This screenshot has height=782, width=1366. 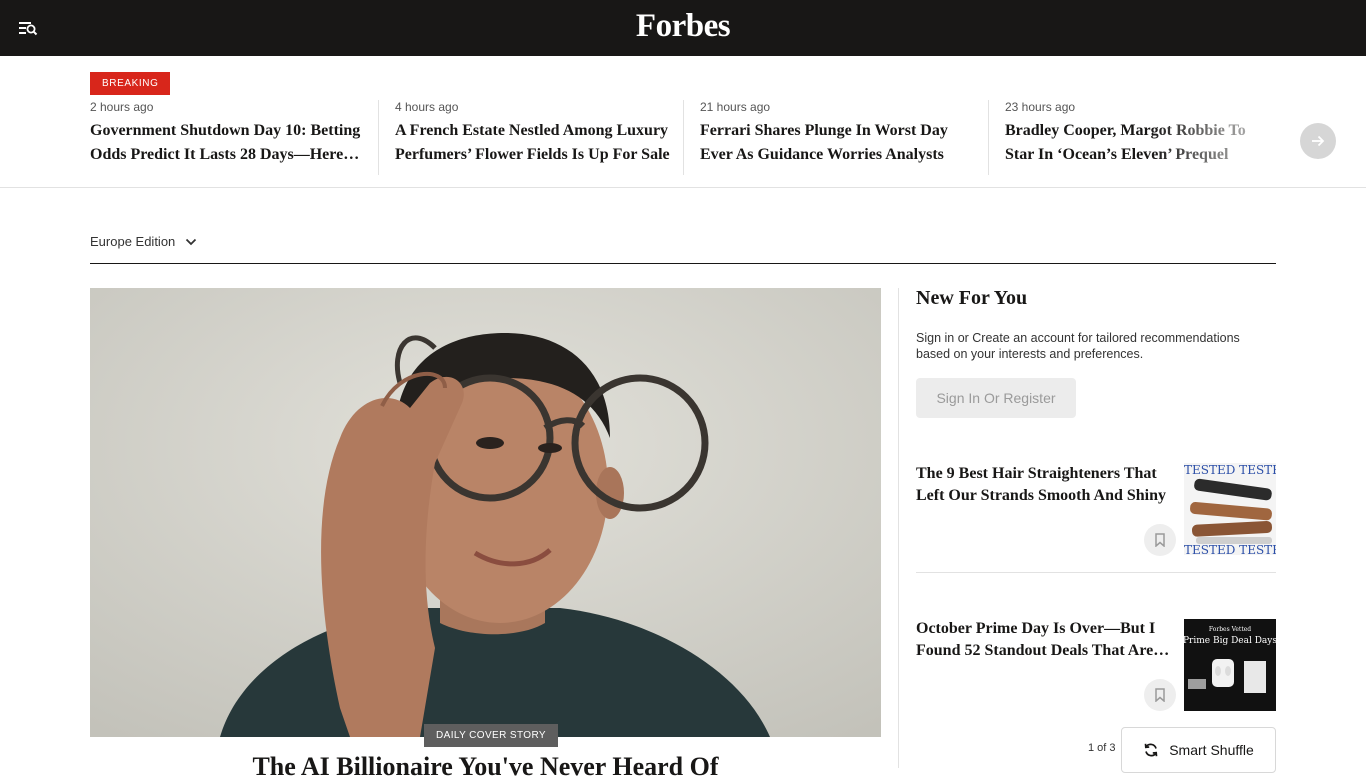 What do you see at coordinates (122, 107) in the screenshot?
I see `ticker-time: 2 hours ago` at bounding box center [122, 107].